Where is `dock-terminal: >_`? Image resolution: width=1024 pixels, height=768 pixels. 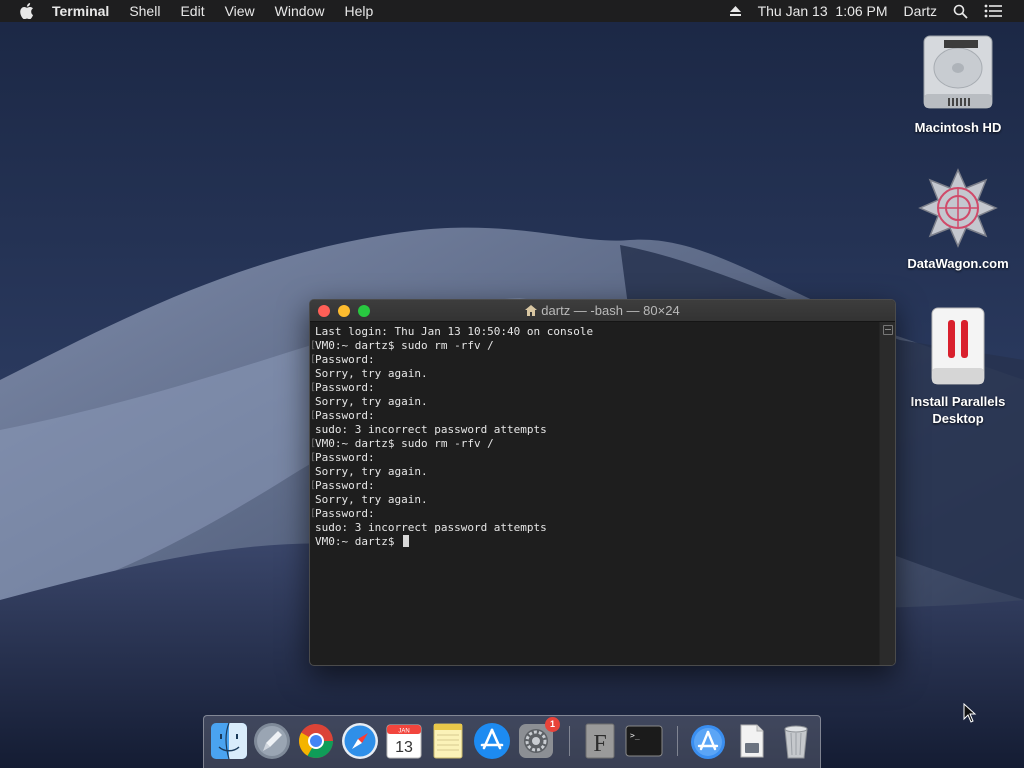
dock-terminal: >_ is located at coordinates (644, 741).